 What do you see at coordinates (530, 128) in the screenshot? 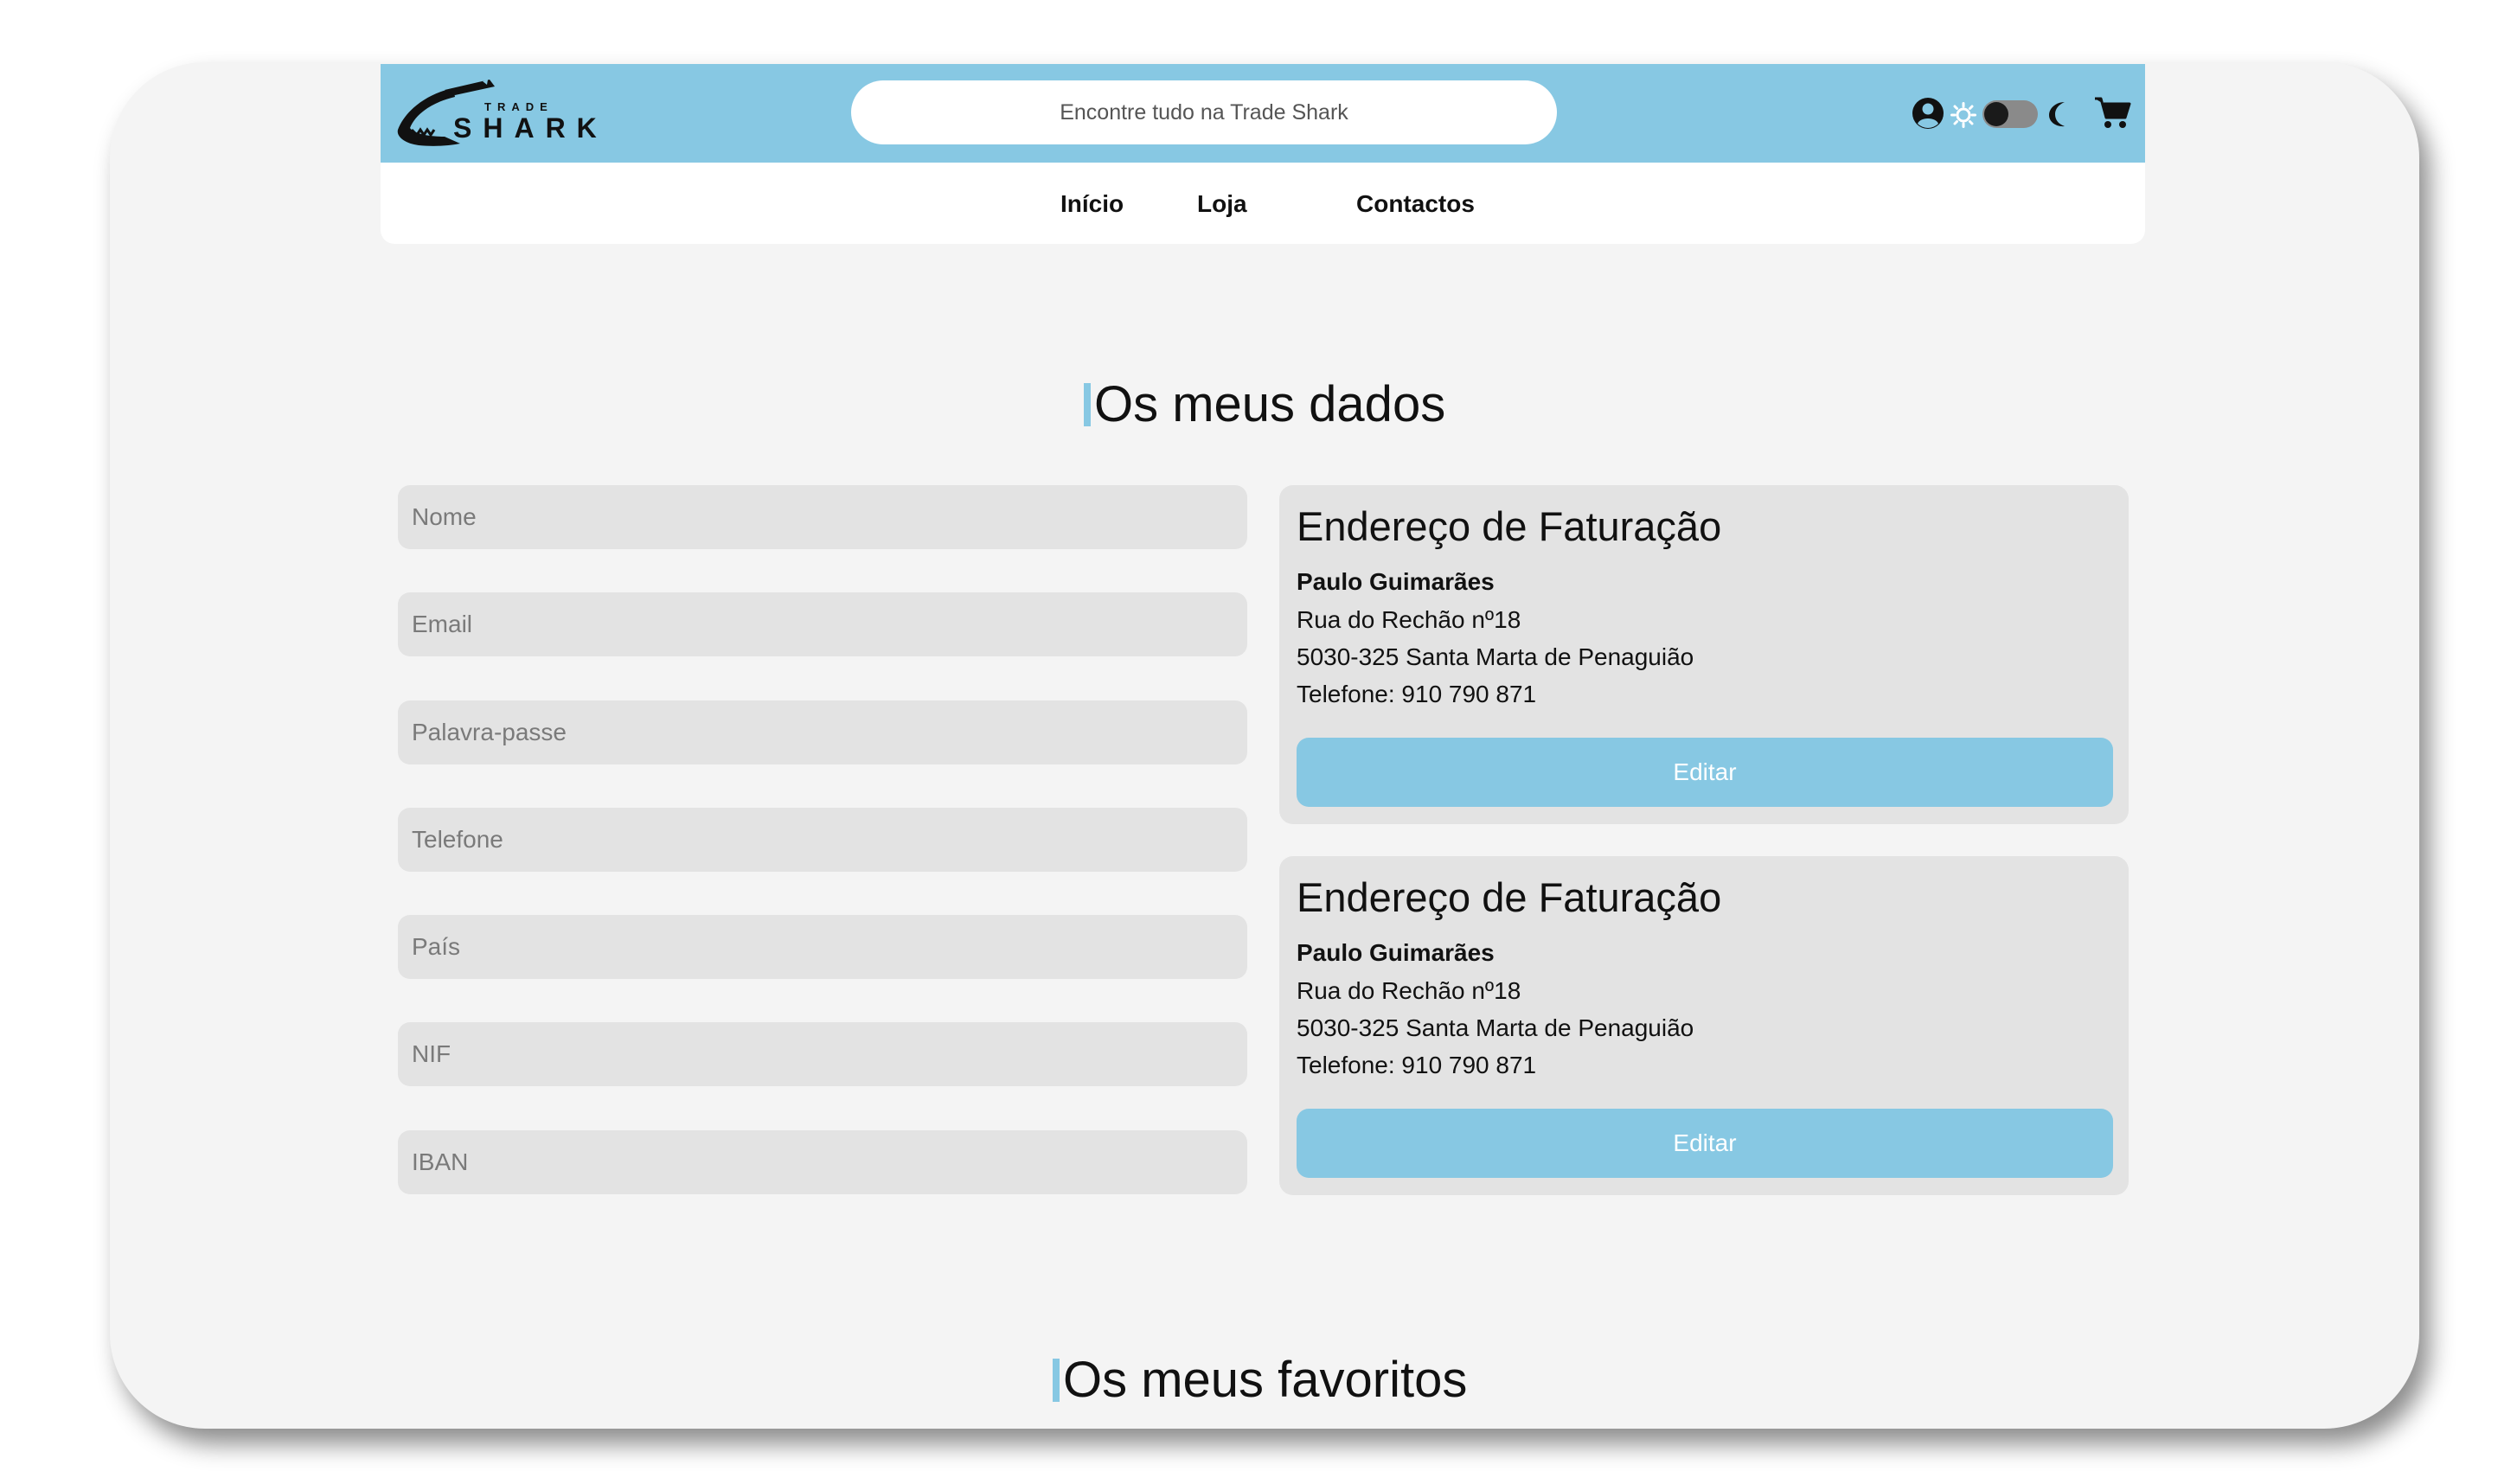
I see `logo-shark-text: SHARK` at bounding box center [530, 128].